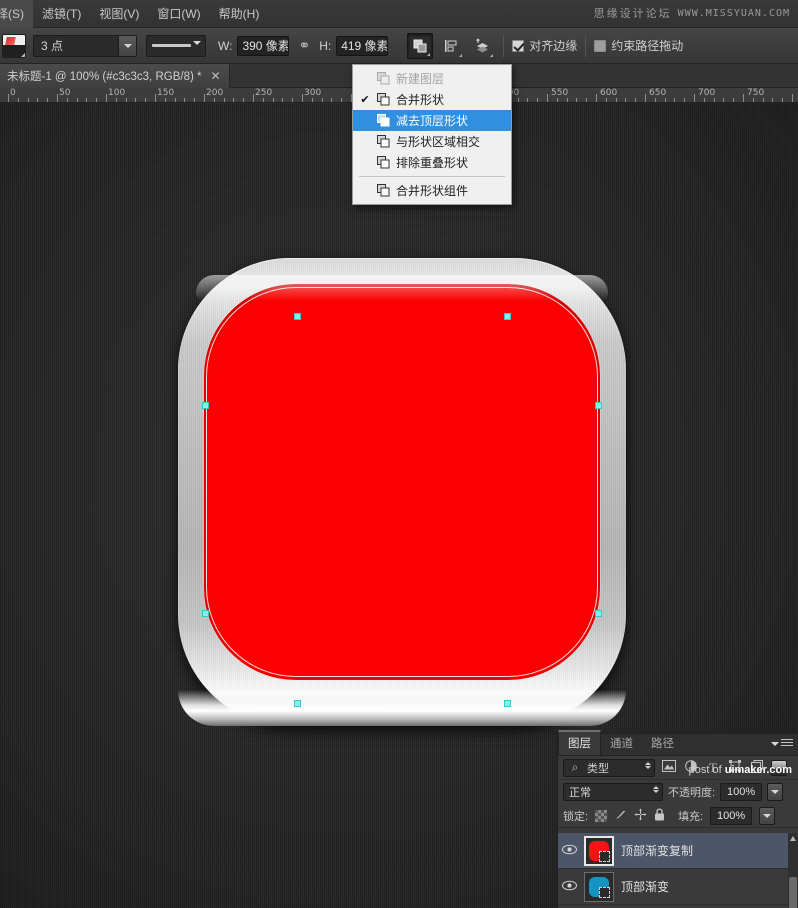  I want to click on tab-paths: 路径, so click(662, 743).